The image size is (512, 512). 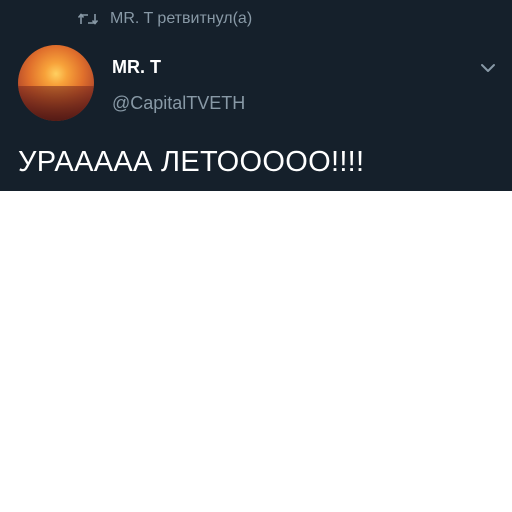 I want to click on avatar-horizon, so click(x=56, y=103).